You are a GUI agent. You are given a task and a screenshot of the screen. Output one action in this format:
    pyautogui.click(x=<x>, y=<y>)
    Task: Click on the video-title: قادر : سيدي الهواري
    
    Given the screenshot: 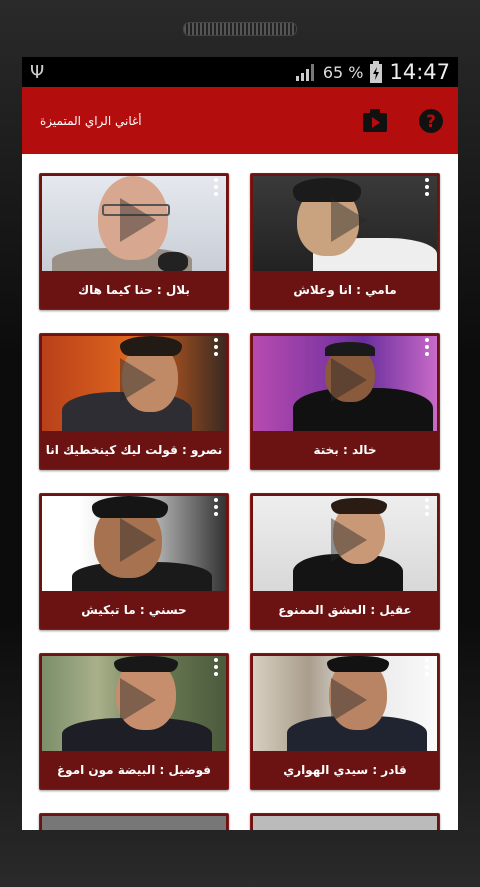 What is the action you would take?
    pyautogui.click(x=345, y=770)
    